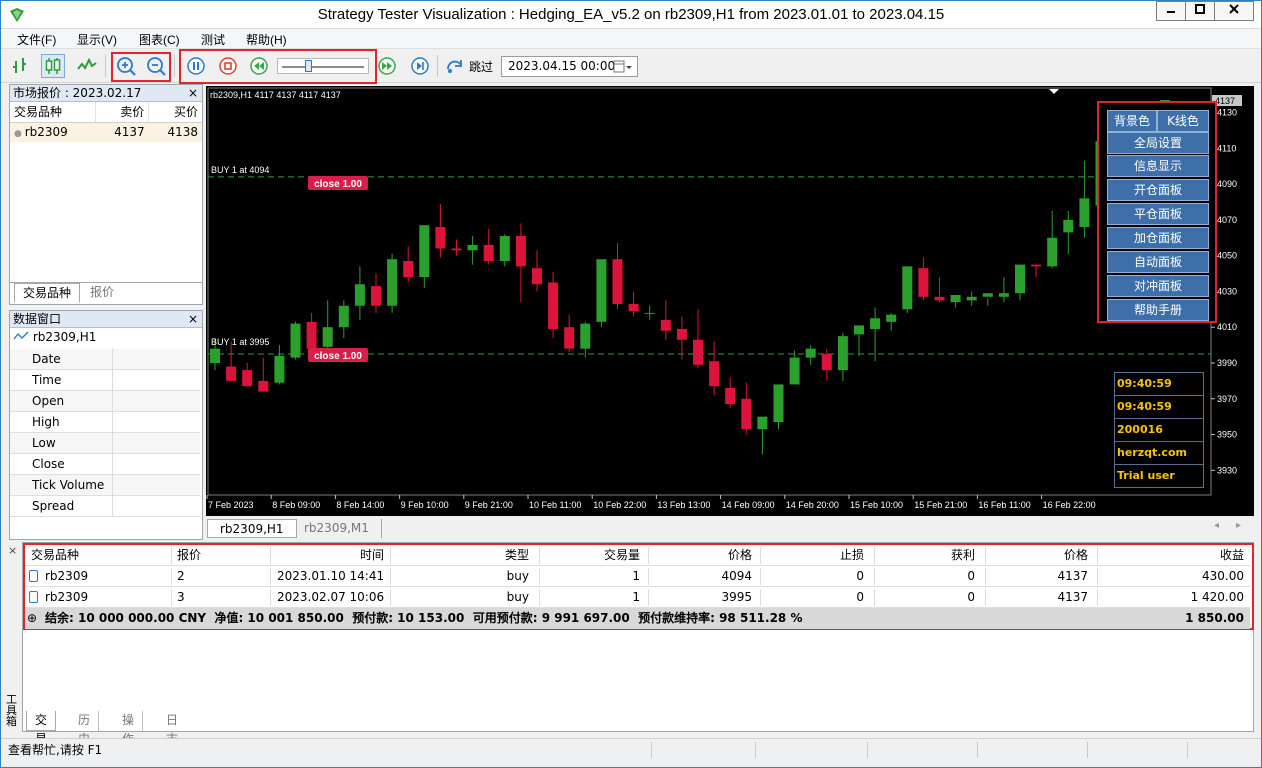 The height and width of the screenshot is (768, 1262). Describe the element at coordinates (814, 555) in the screenshot. I see `column-header: 止损` at that location.